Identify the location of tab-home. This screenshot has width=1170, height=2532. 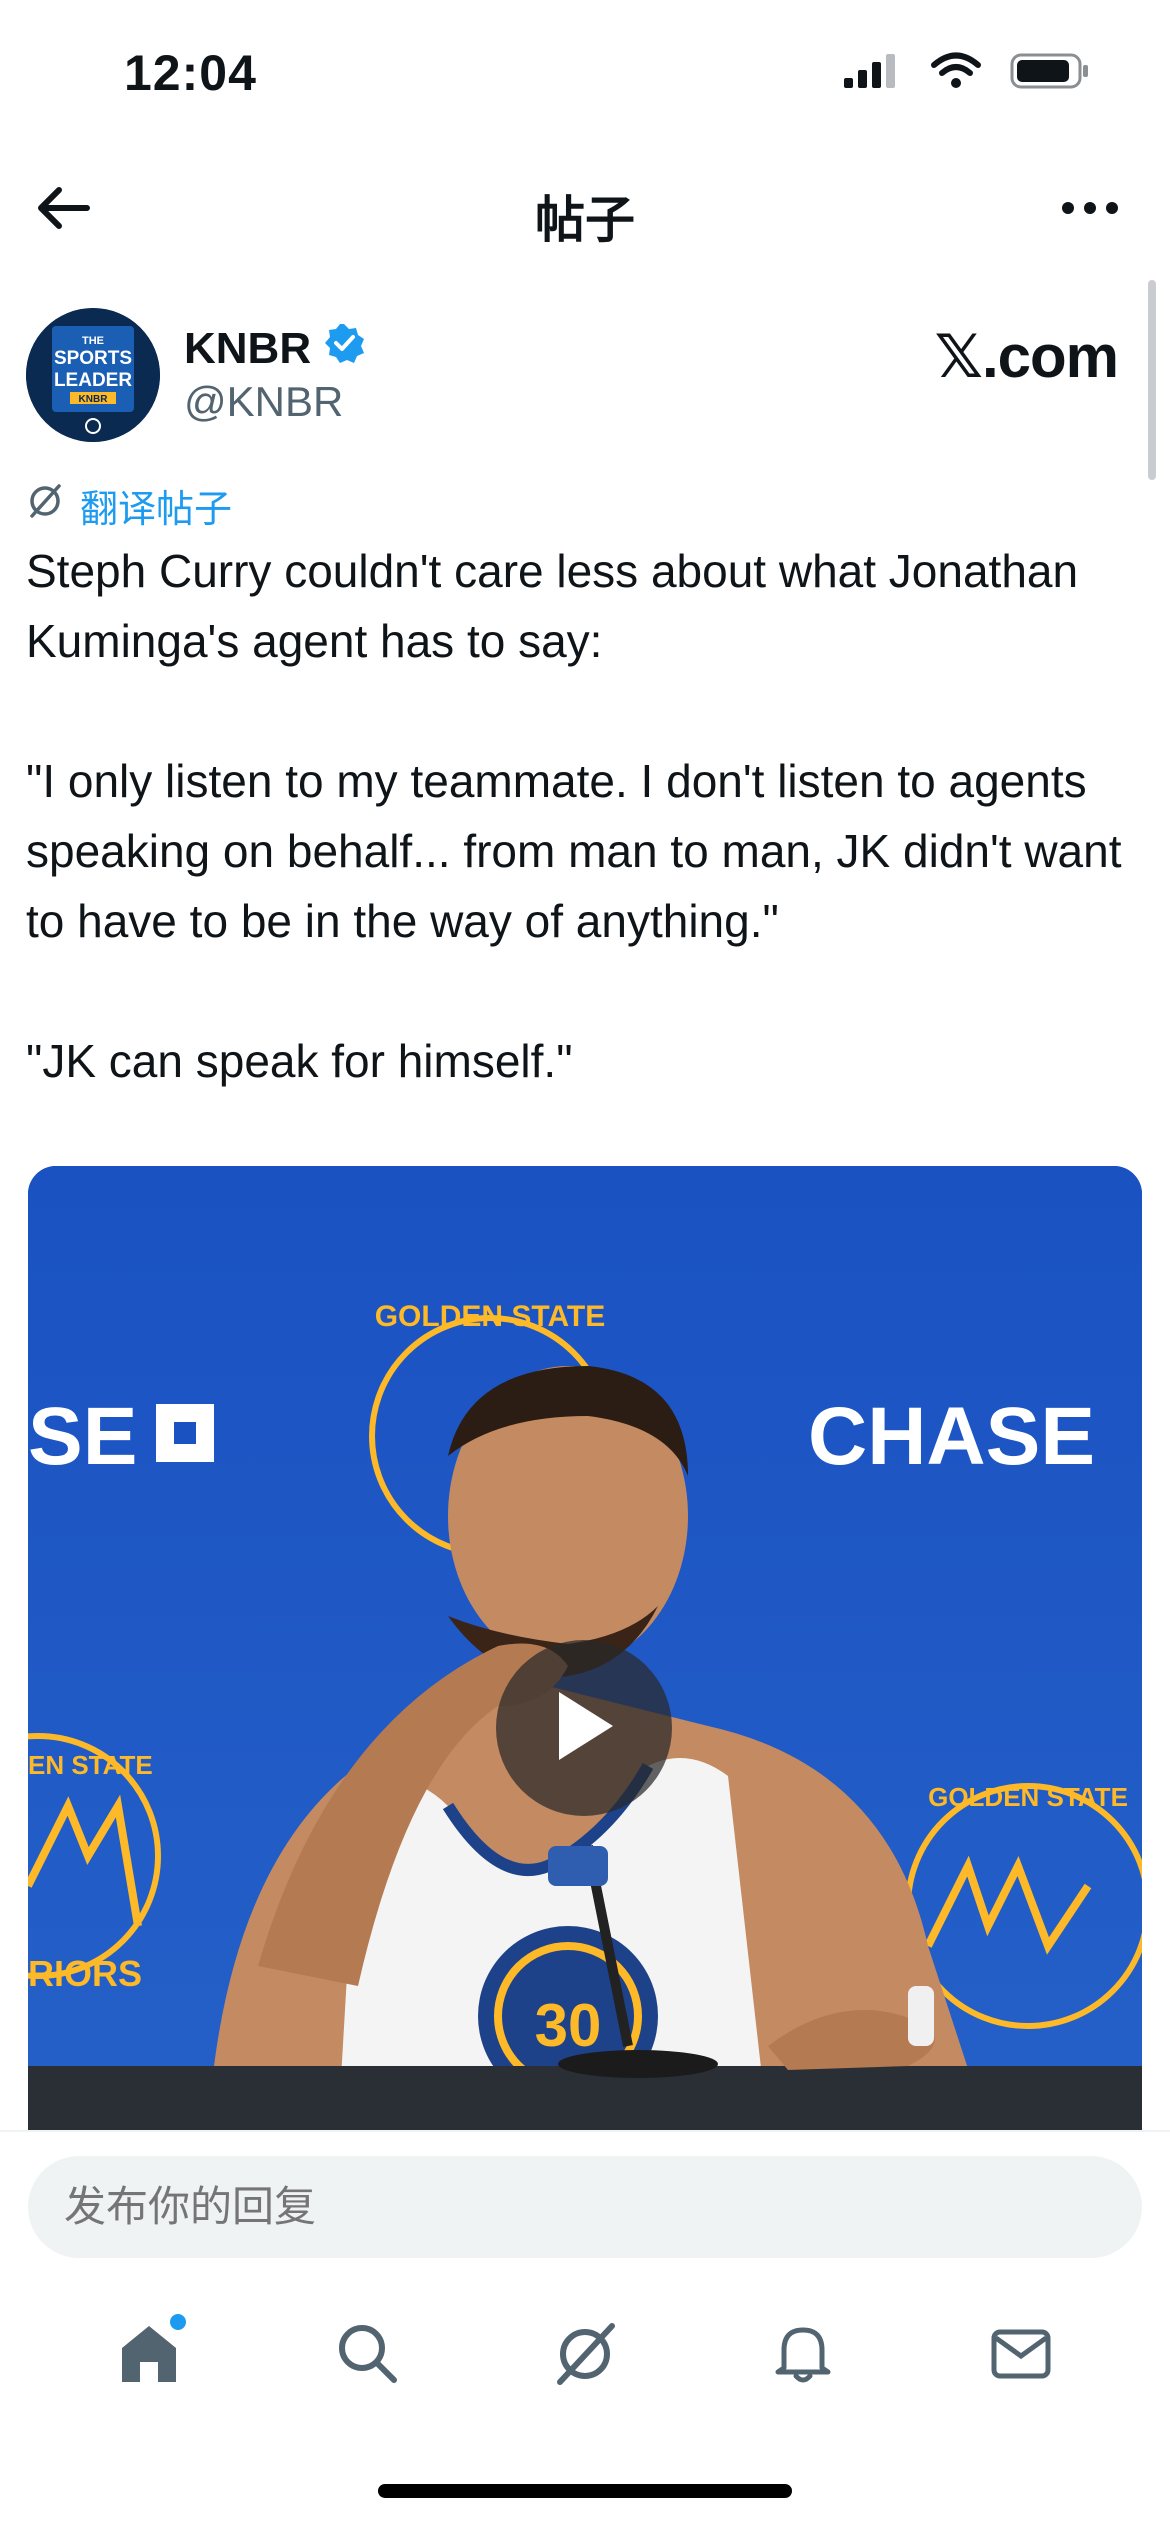
(149, 2355).